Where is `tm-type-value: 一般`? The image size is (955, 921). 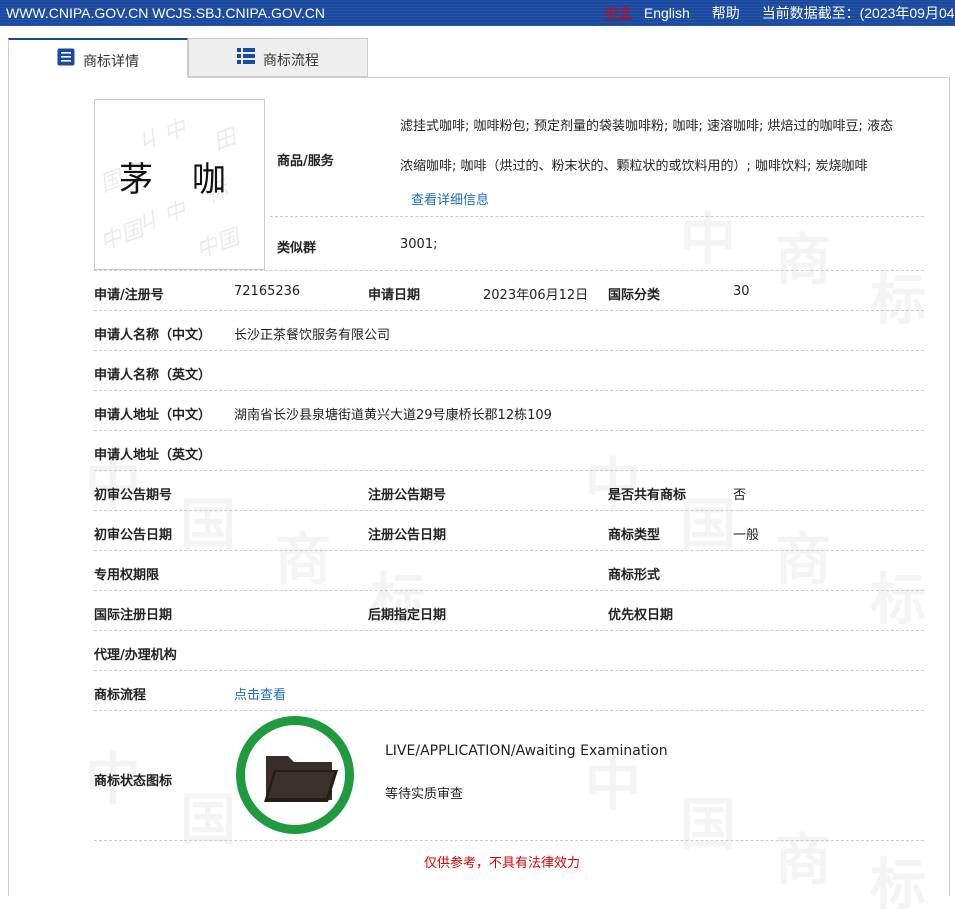
tm-type-value: 一般 is located at coordinates (746, 535).